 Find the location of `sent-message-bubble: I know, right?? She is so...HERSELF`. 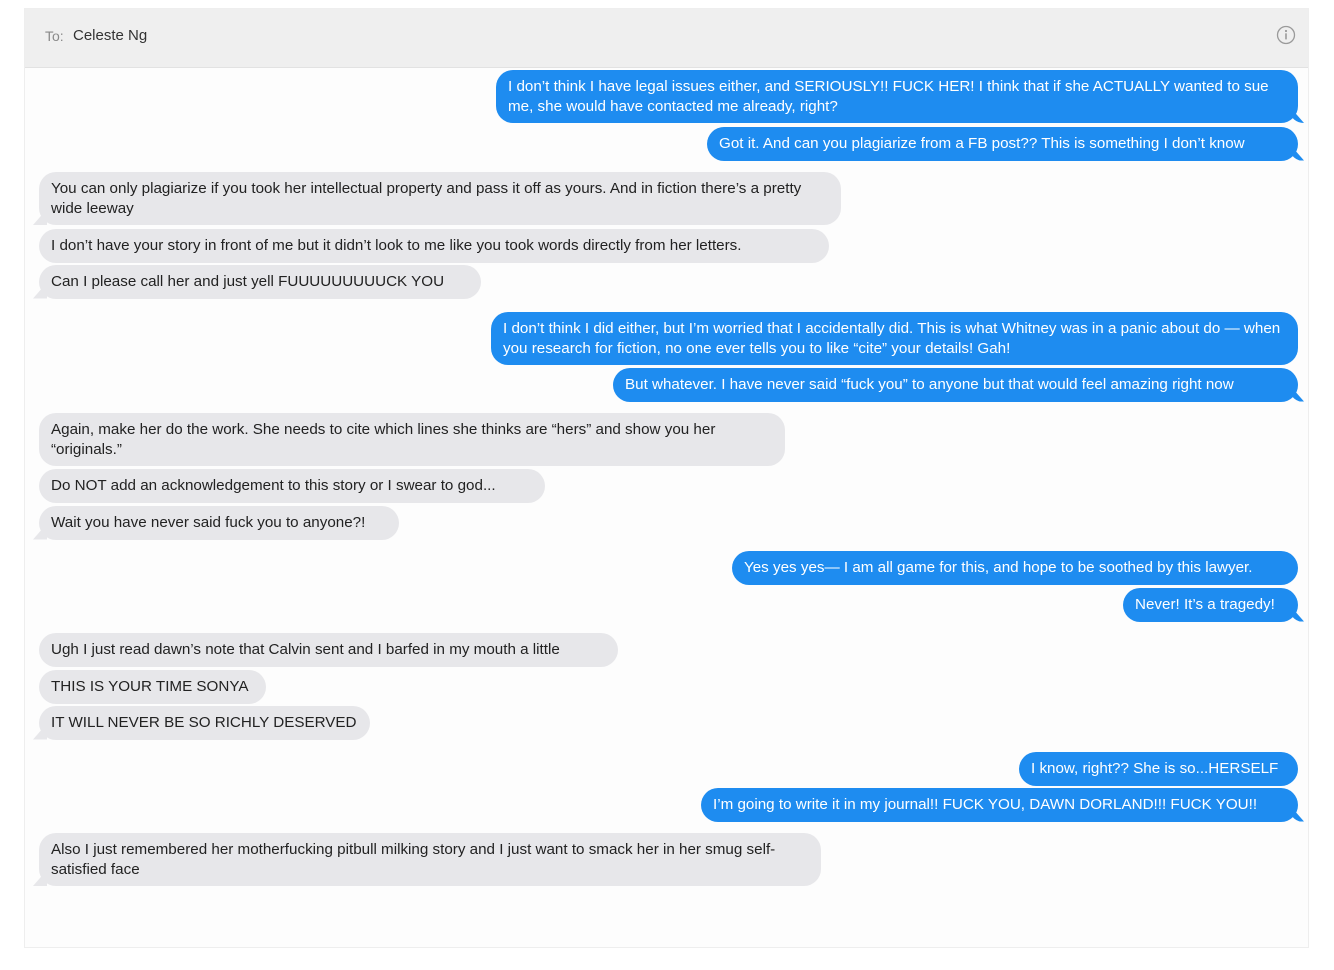

sent-message-bubble: I know, right?? She is so...HERSELF is located at coordinates (1158, 769).